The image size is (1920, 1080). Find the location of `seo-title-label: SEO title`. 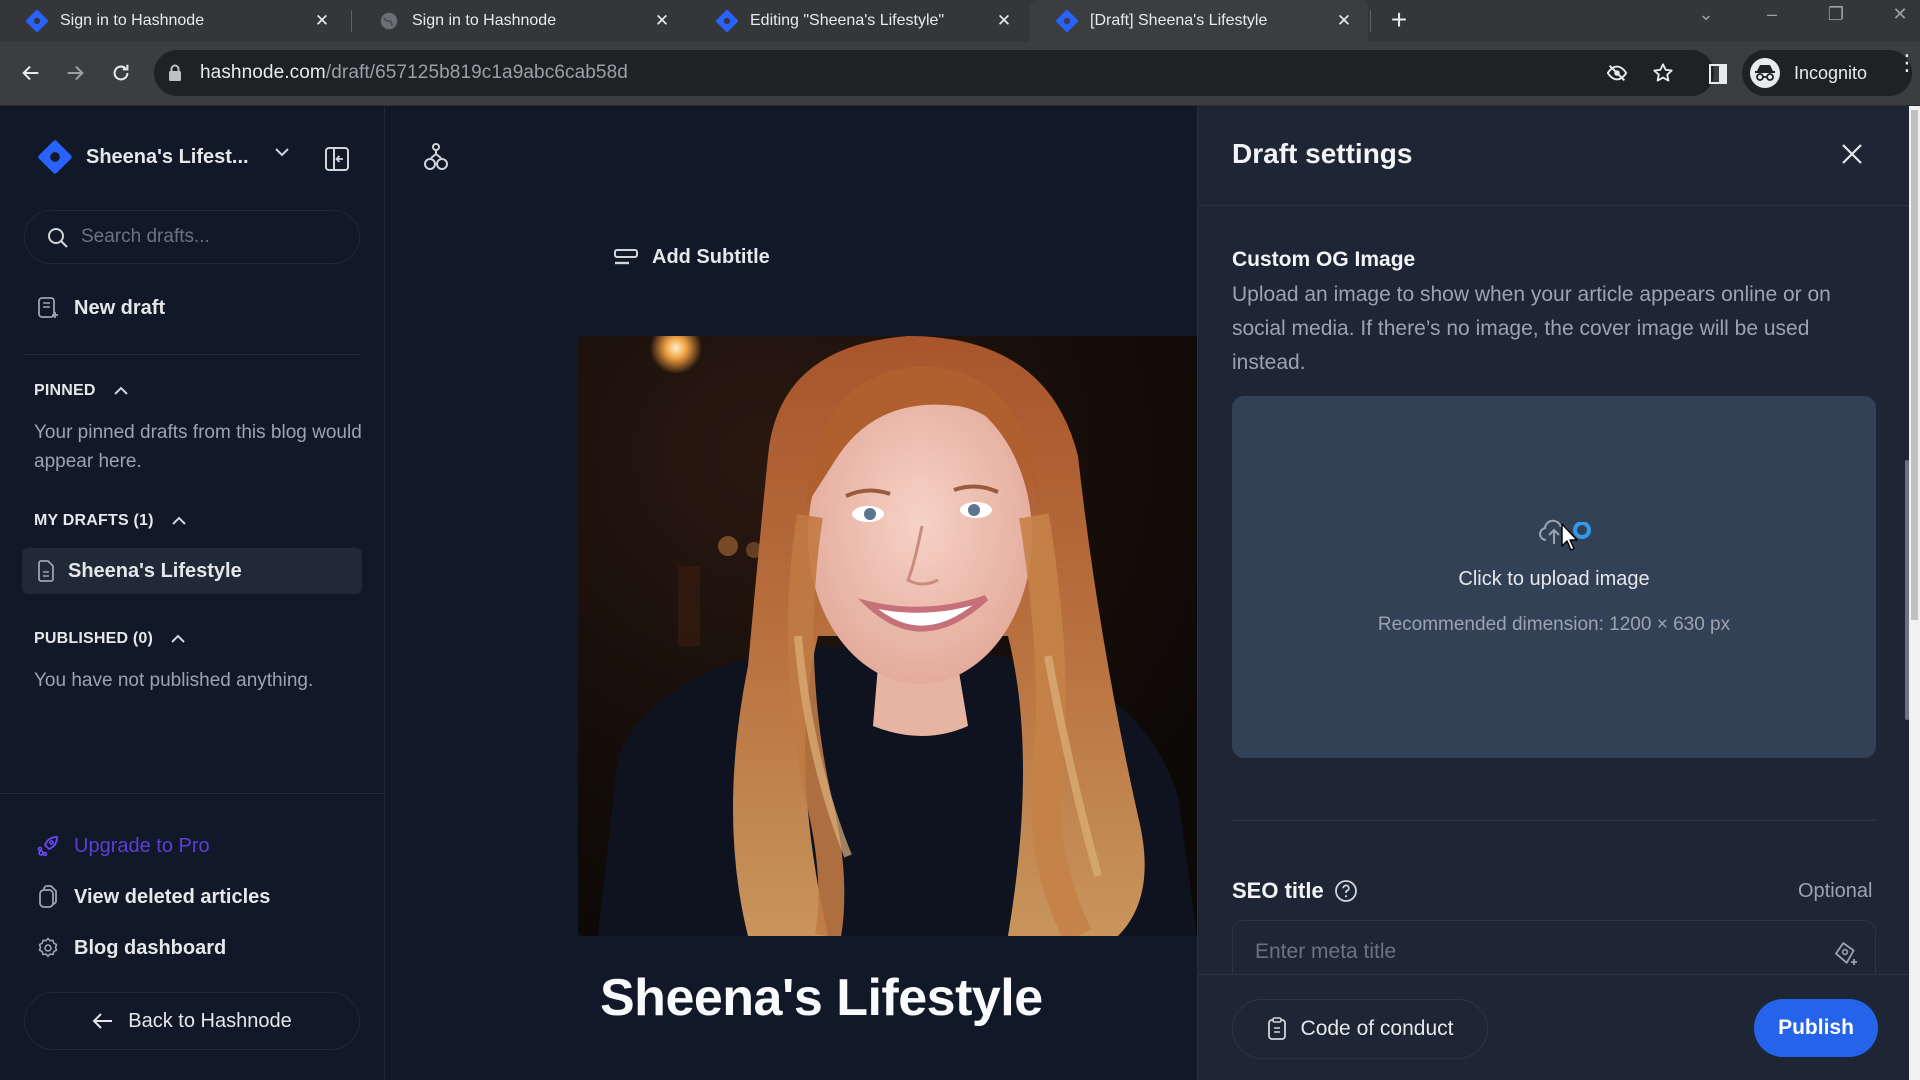

seo-title-label: SEO title is located at coordinates (1295, 891).